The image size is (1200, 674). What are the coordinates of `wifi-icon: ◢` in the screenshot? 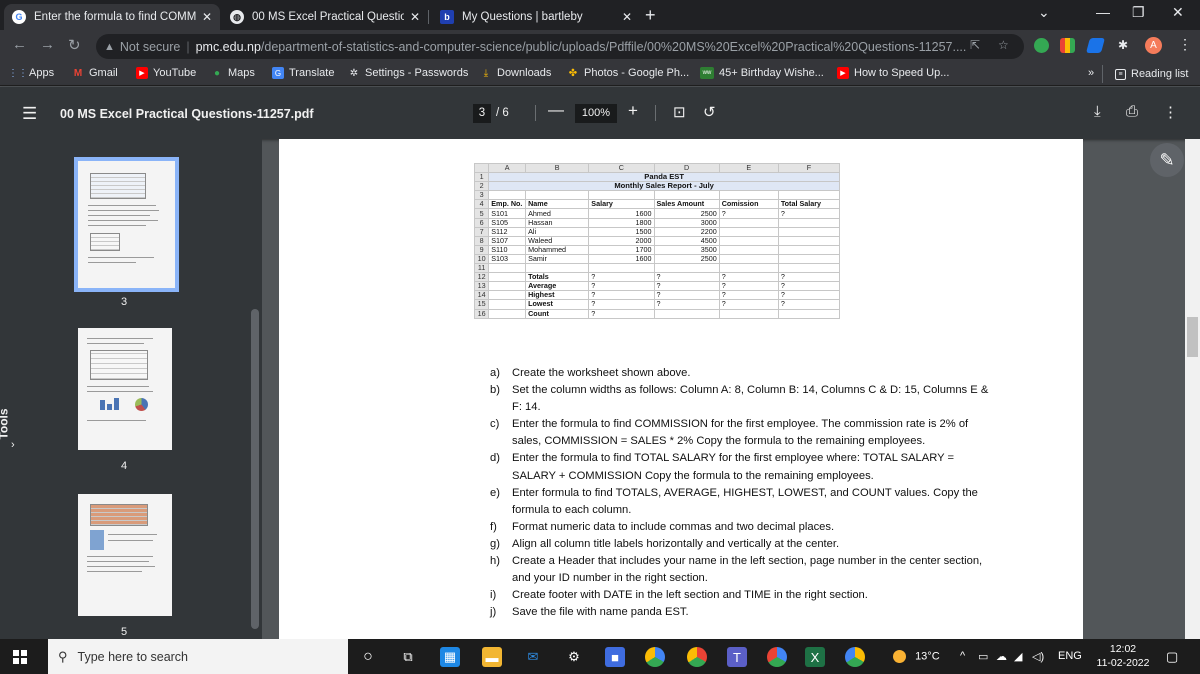 It's located at (1018, 656).